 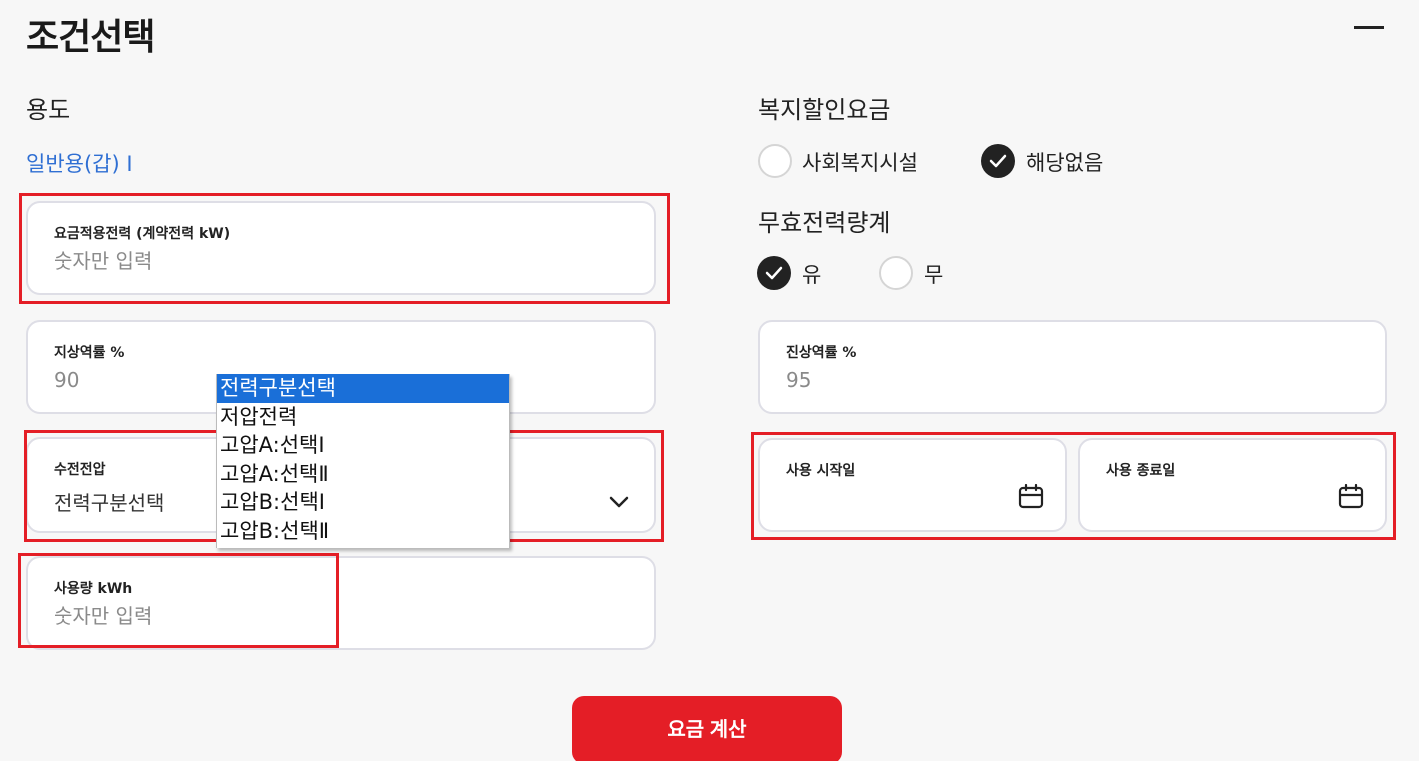 I want to click on contract-power-label: 요금적용전력 (계약전력 kW), so click(x=142, y=234).